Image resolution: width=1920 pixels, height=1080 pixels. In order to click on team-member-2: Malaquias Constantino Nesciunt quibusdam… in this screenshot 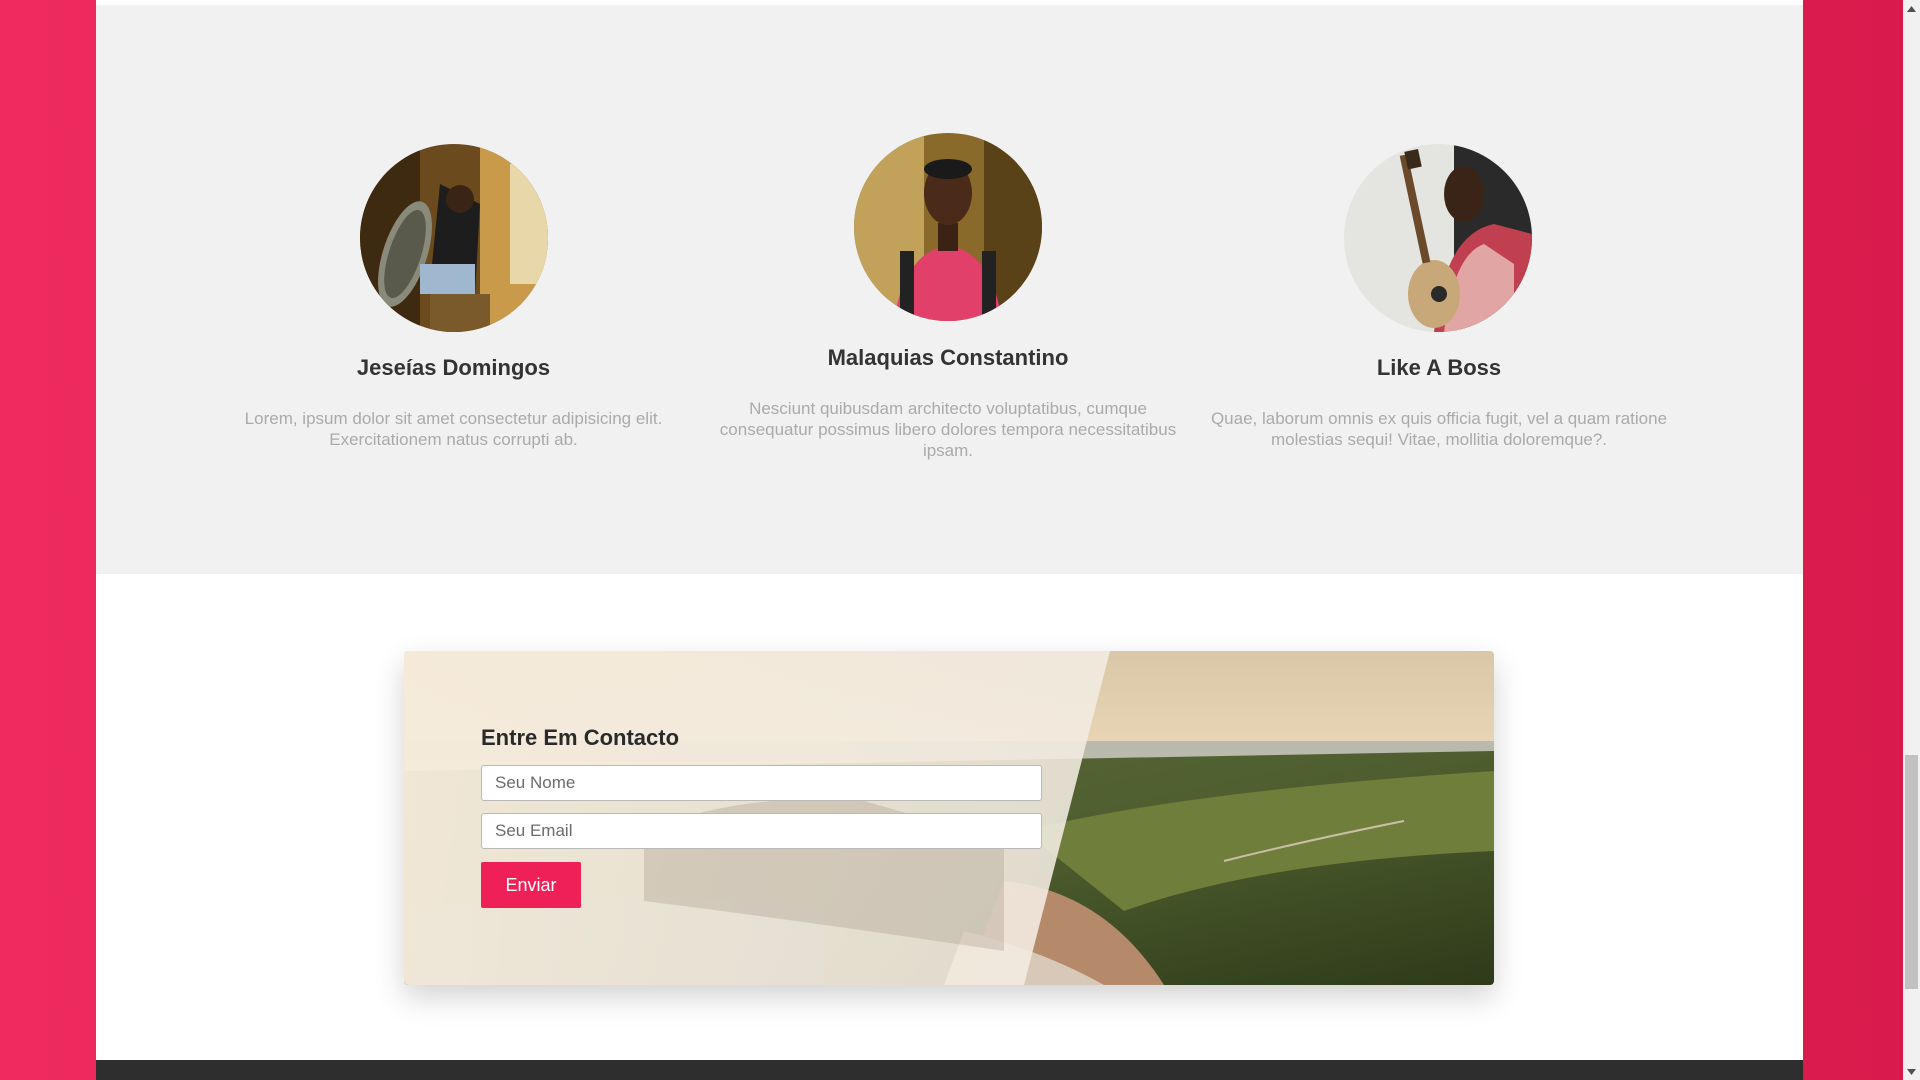, I will do `click(948, 240)`.